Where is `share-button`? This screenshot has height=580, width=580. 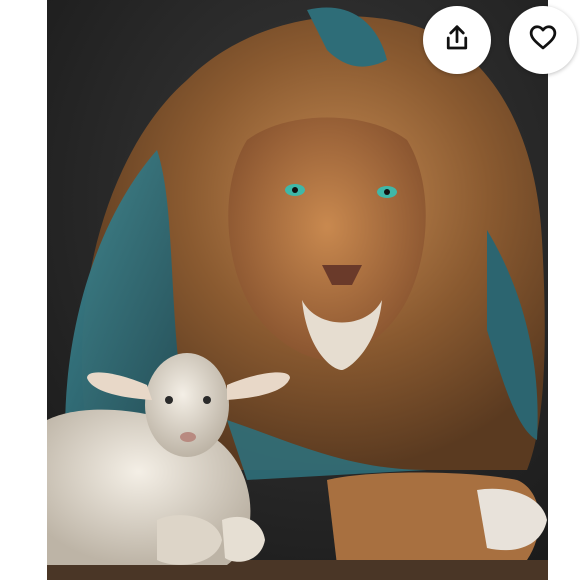
share-button is located at coordinates (457, 40).